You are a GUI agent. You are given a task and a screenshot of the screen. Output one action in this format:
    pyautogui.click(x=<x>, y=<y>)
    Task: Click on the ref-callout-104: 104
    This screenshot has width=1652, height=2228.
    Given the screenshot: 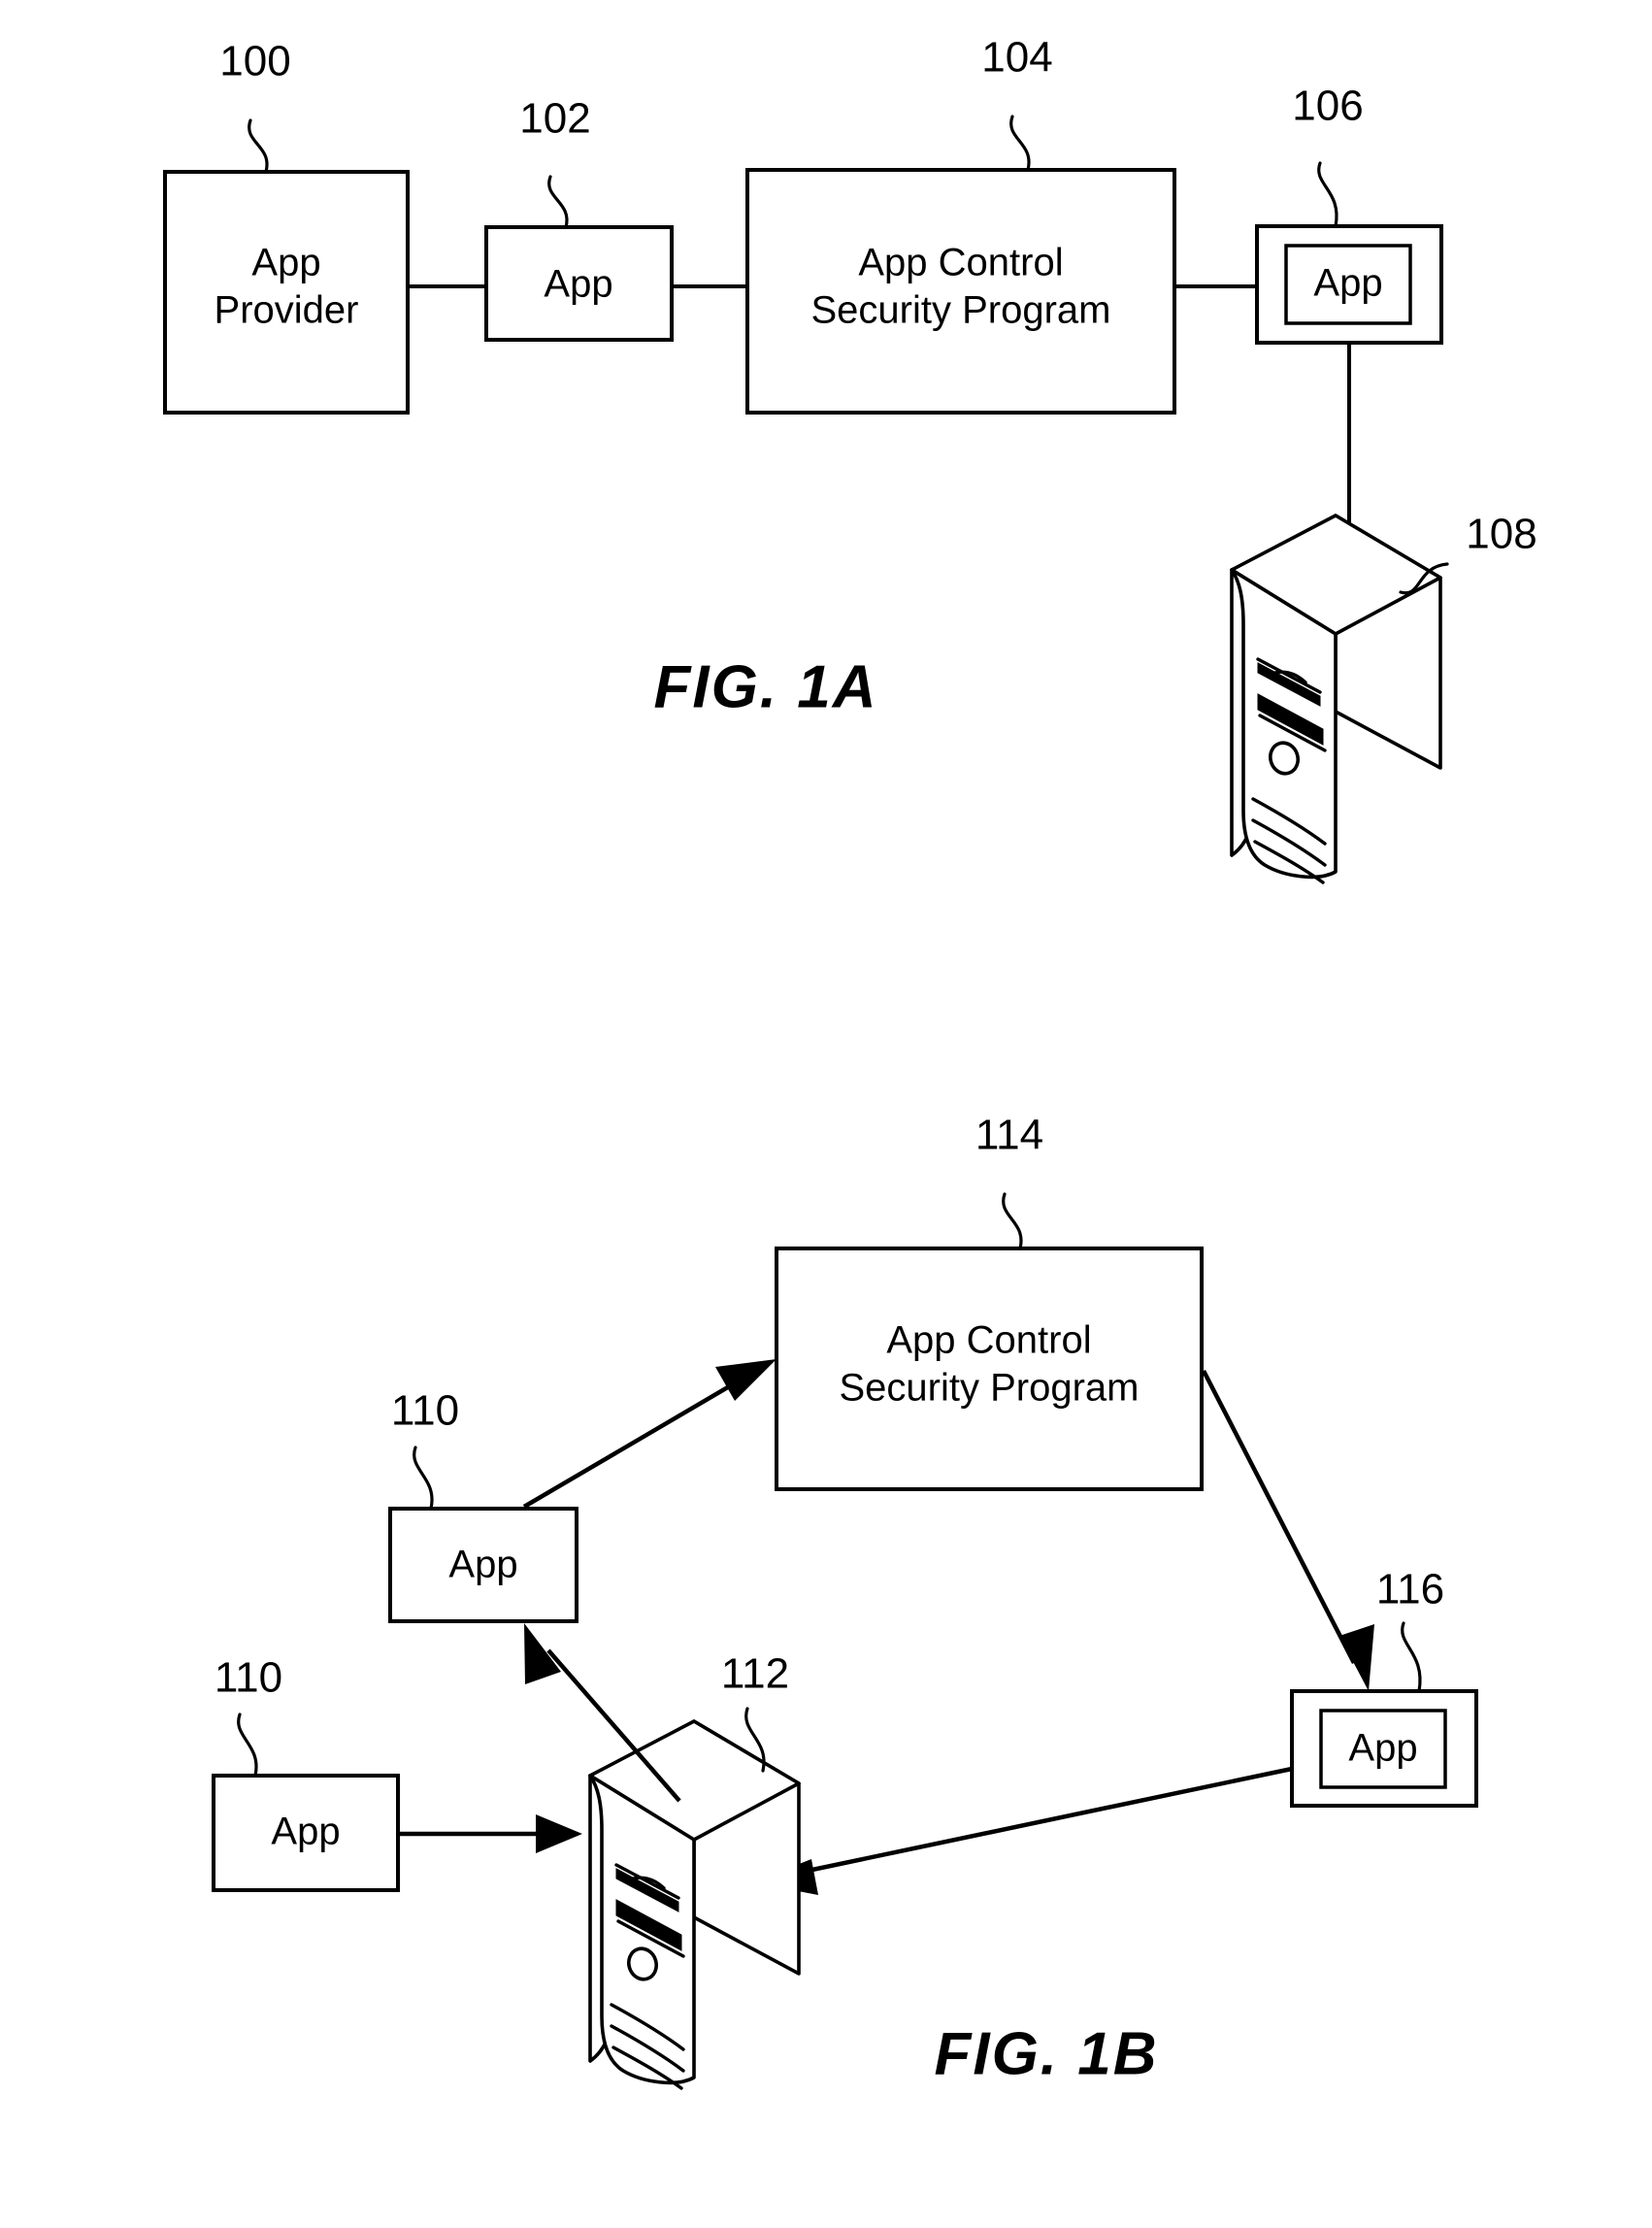 What is the action you would take?
    pyautogui.click(x=1017, y=103)
    